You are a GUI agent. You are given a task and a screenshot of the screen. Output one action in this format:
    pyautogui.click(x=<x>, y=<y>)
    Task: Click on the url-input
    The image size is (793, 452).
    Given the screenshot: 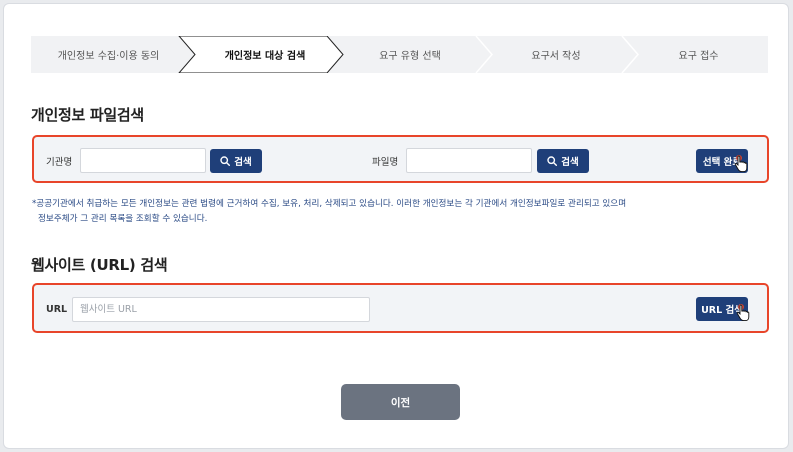 What is the action you would take?
    pyautogui.click(x=221, y=309)
    